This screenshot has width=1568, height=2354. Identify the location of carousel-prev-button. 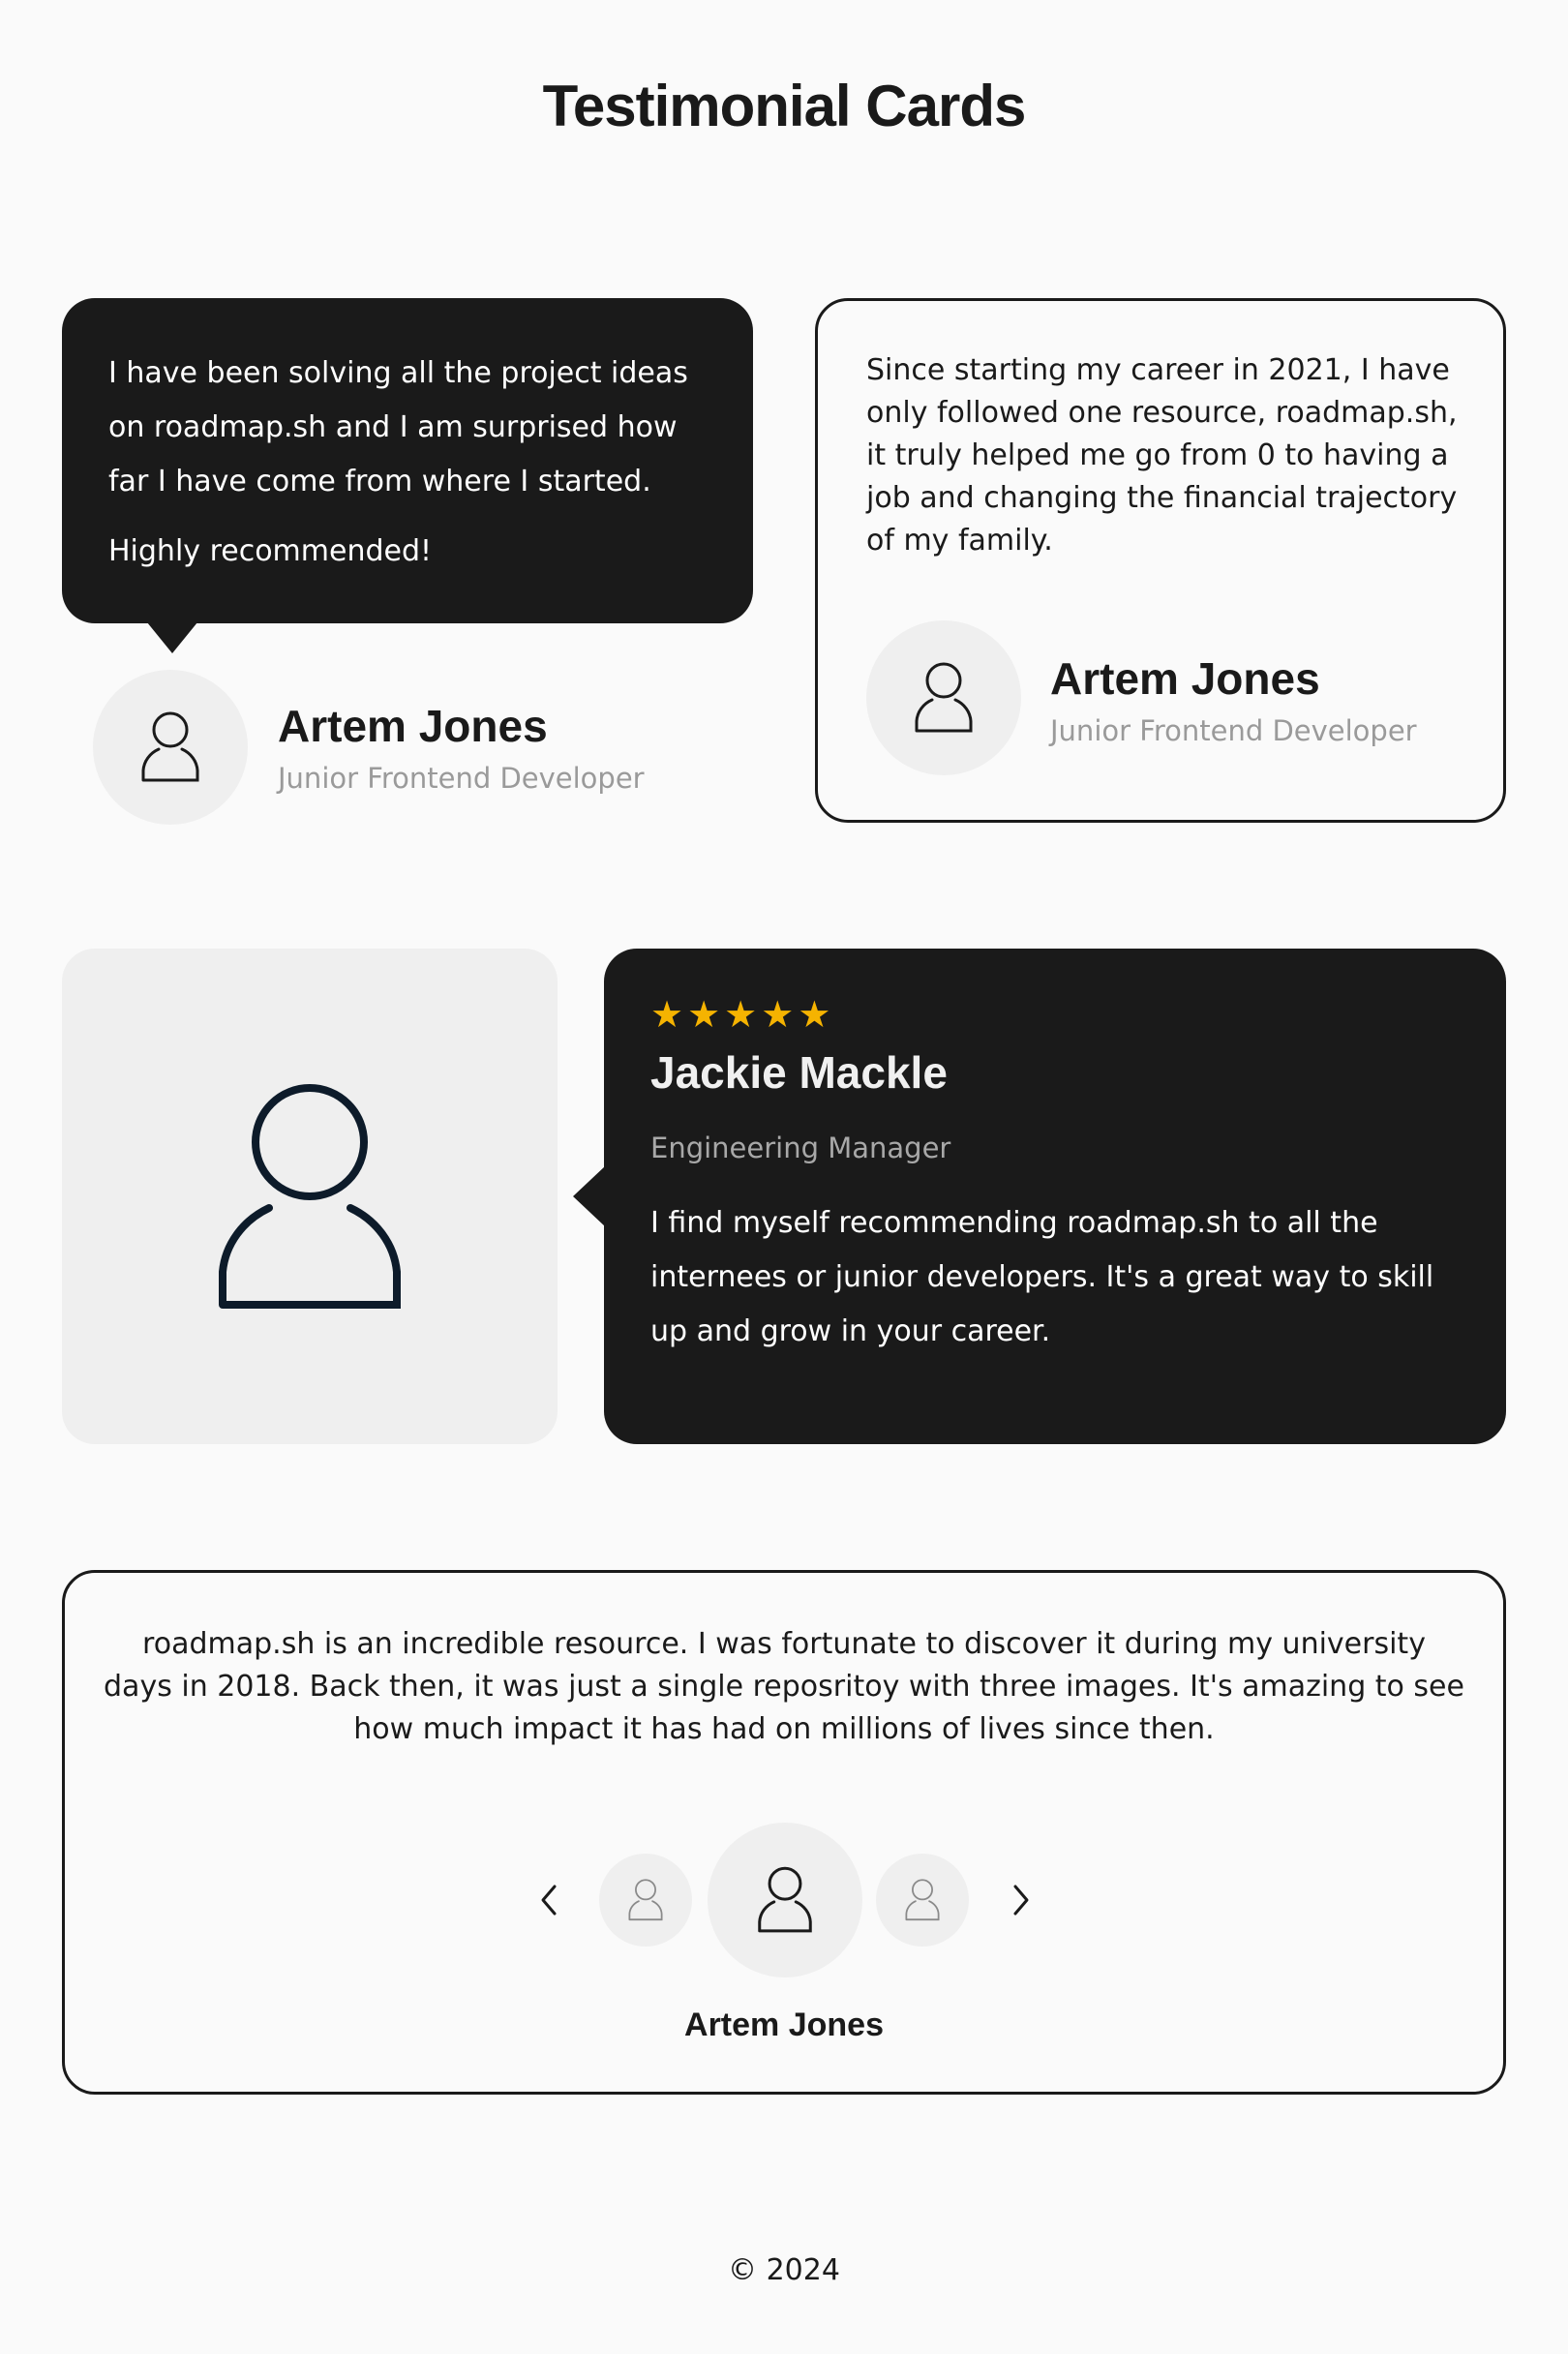
(548, 1900).